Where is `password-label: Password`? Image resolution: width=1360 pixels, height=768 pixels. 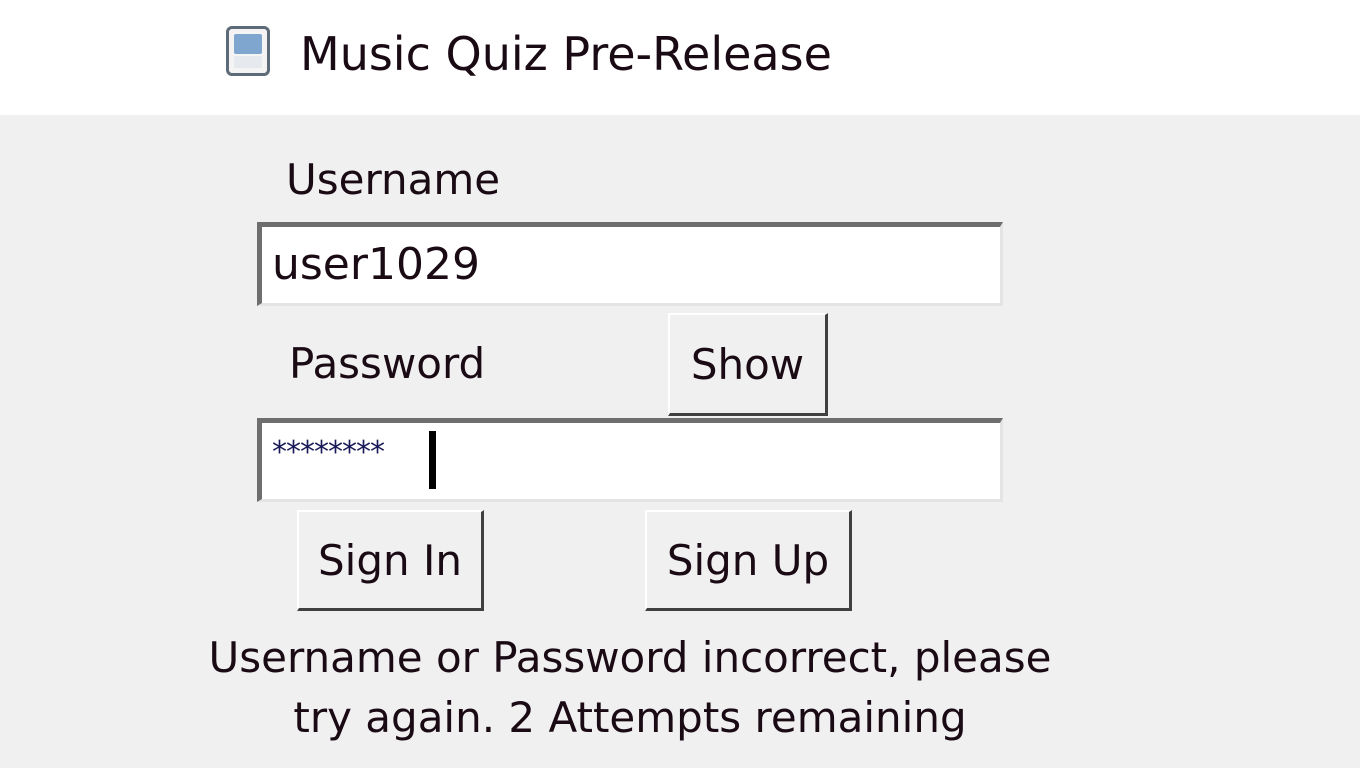
password-label: Password is located at coordinates (387, 363).